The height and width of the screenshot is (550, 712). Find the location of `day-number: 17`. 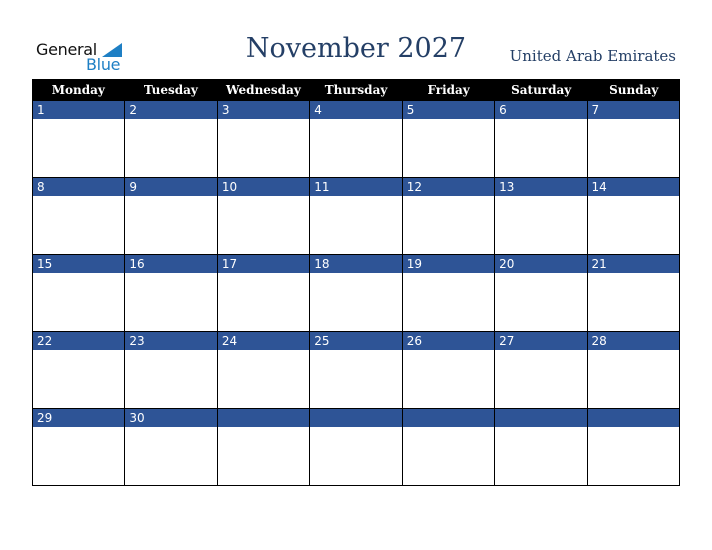

day-number: 17 is located at coordinates (263, 264).